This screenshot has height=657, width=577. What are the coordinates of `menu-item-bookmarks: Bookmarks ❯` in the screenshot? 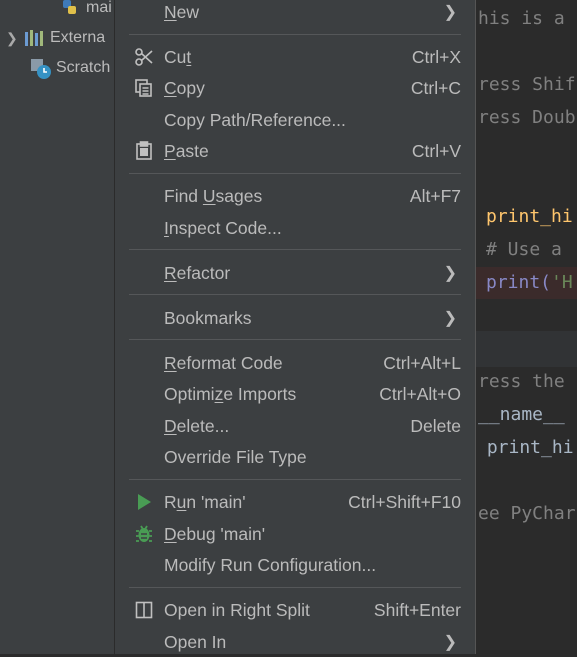 It's located at (295, 318).